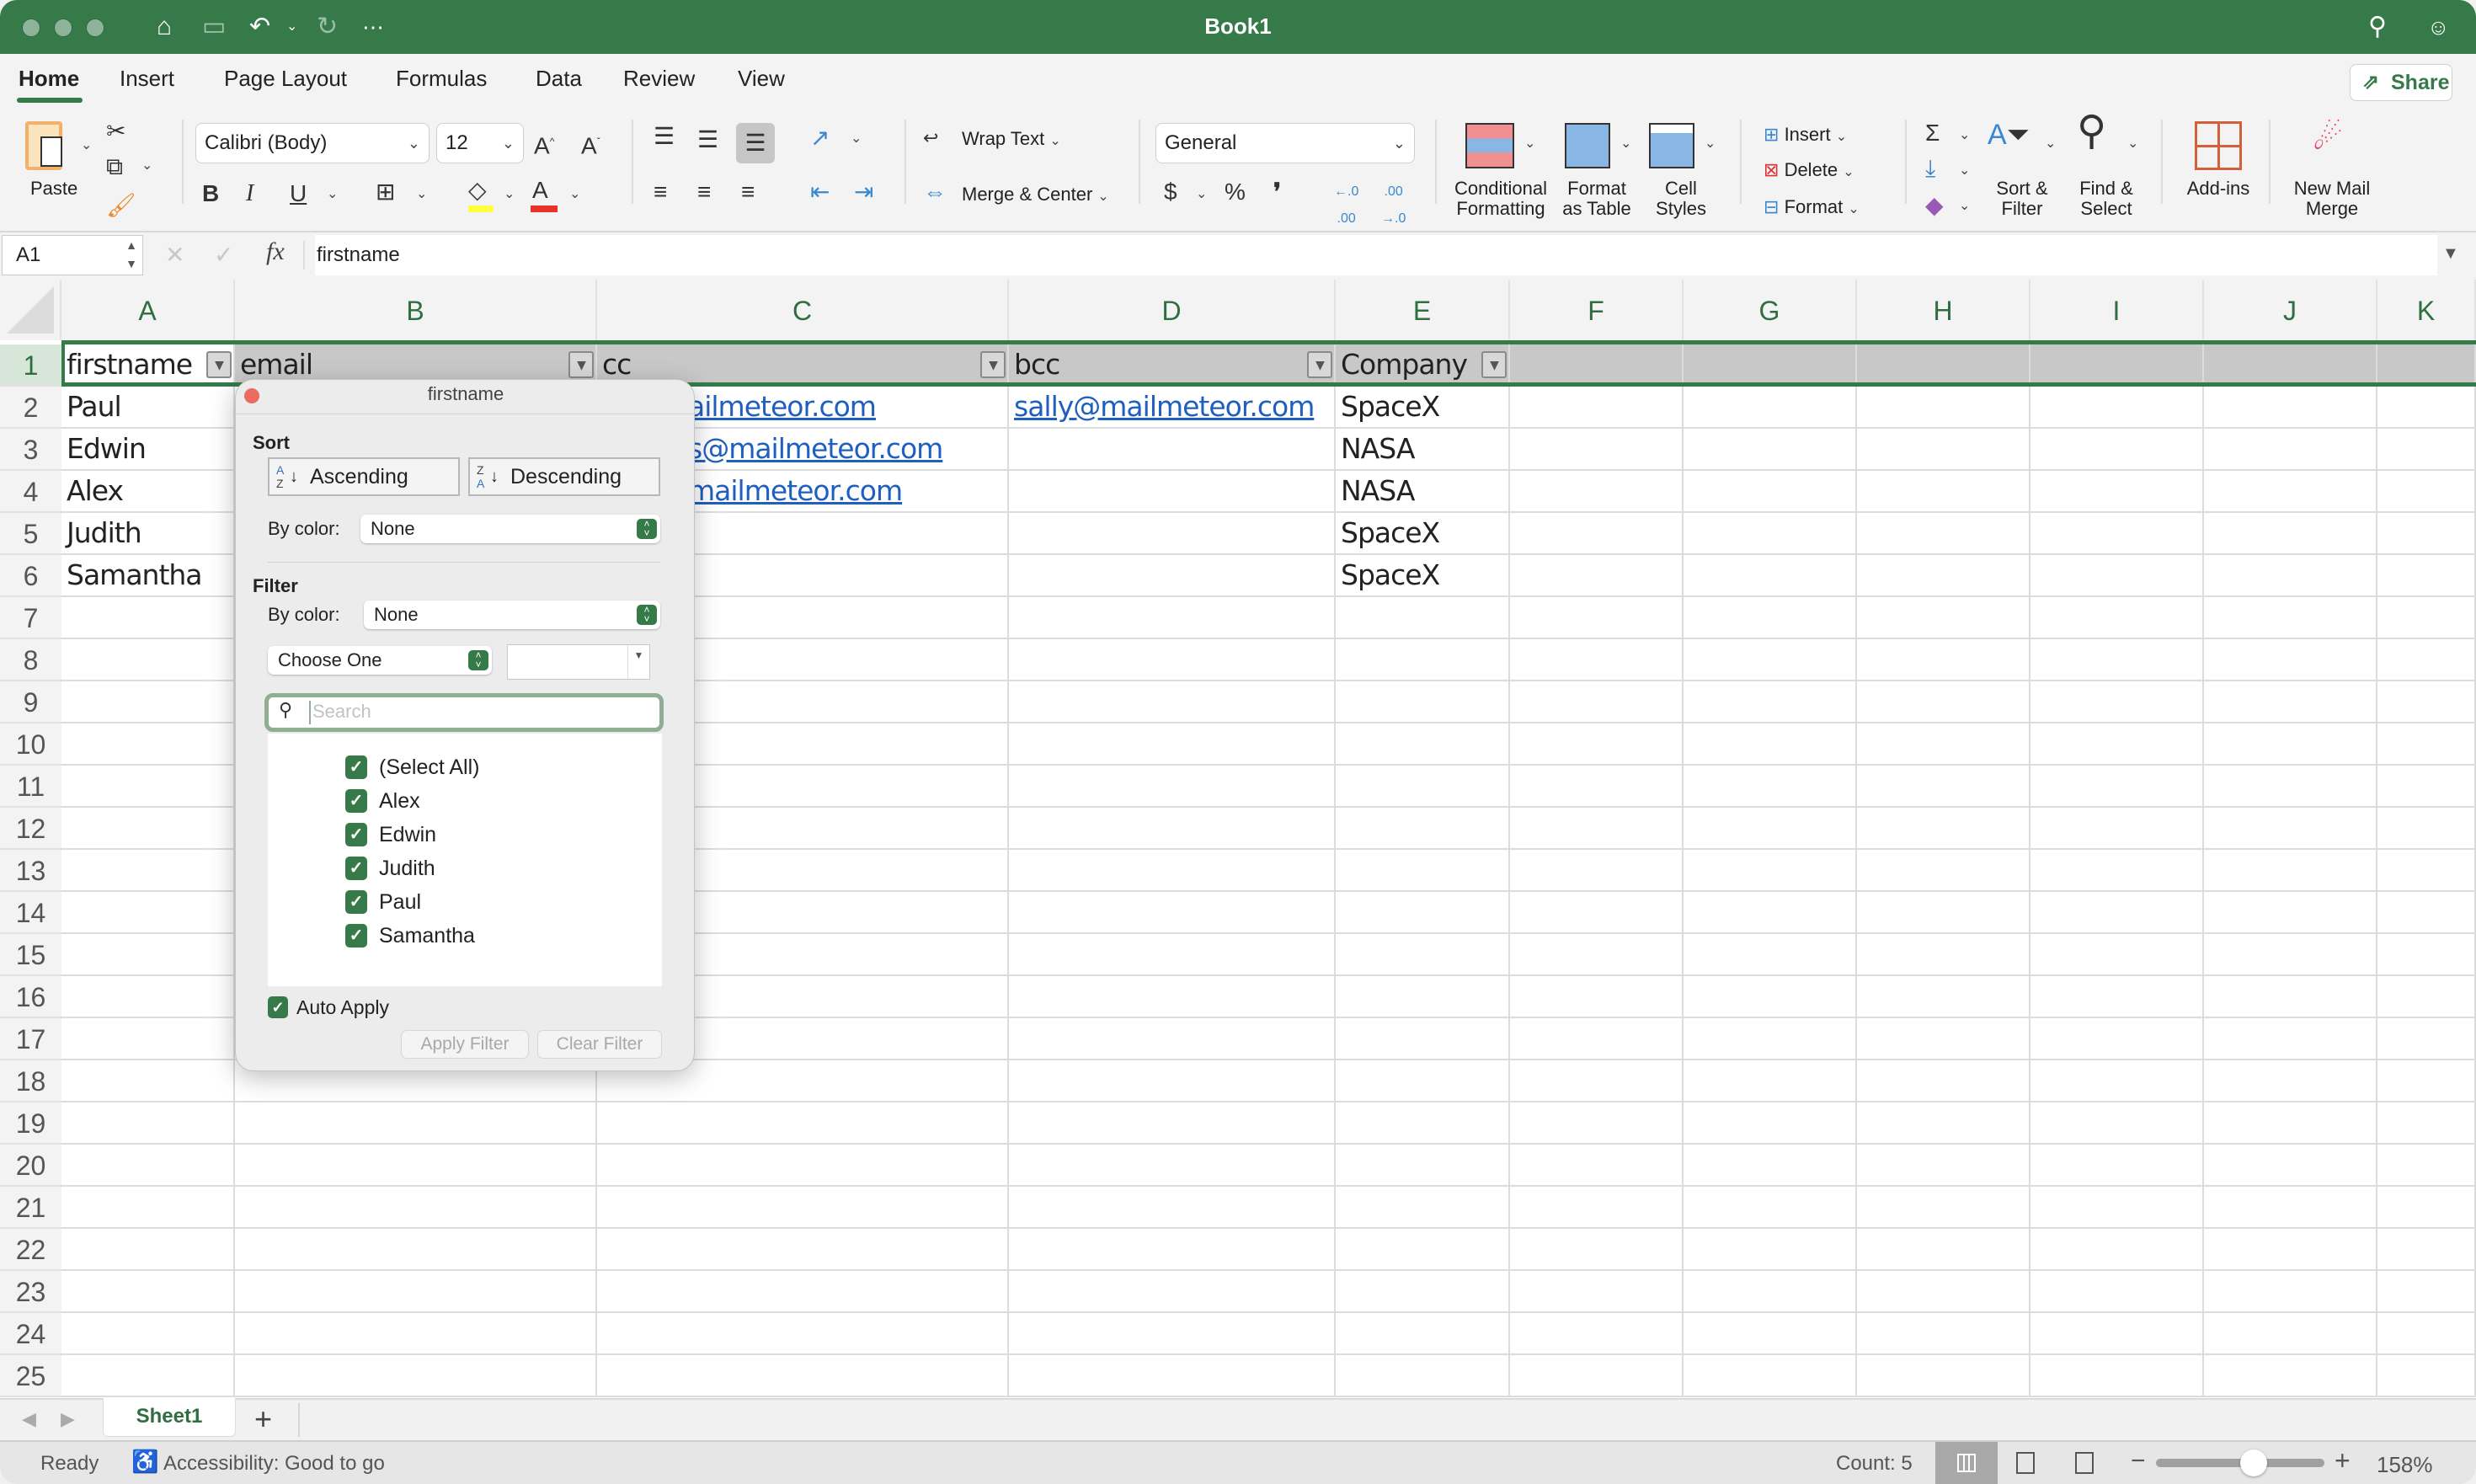 Image resolution: width=2476 pixels, height=1484 pixels. What do you see at coordinates (465, 1045) in the screenshot?
I see `apply-filter-button: Apply Filter` at bounding box center [465, 1045].